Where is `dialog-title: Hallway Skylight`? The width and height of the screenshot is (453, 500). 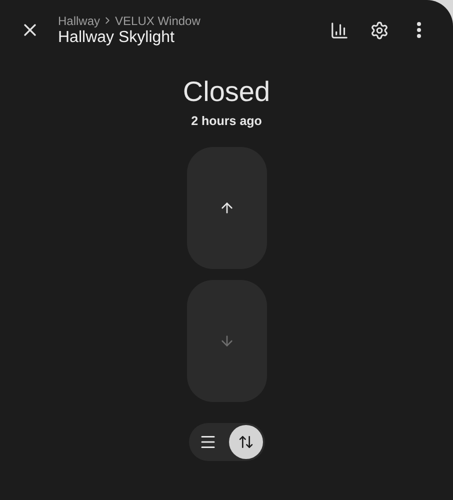
dialog-title: Hallway Skylight is located at coordinates (117, 37).